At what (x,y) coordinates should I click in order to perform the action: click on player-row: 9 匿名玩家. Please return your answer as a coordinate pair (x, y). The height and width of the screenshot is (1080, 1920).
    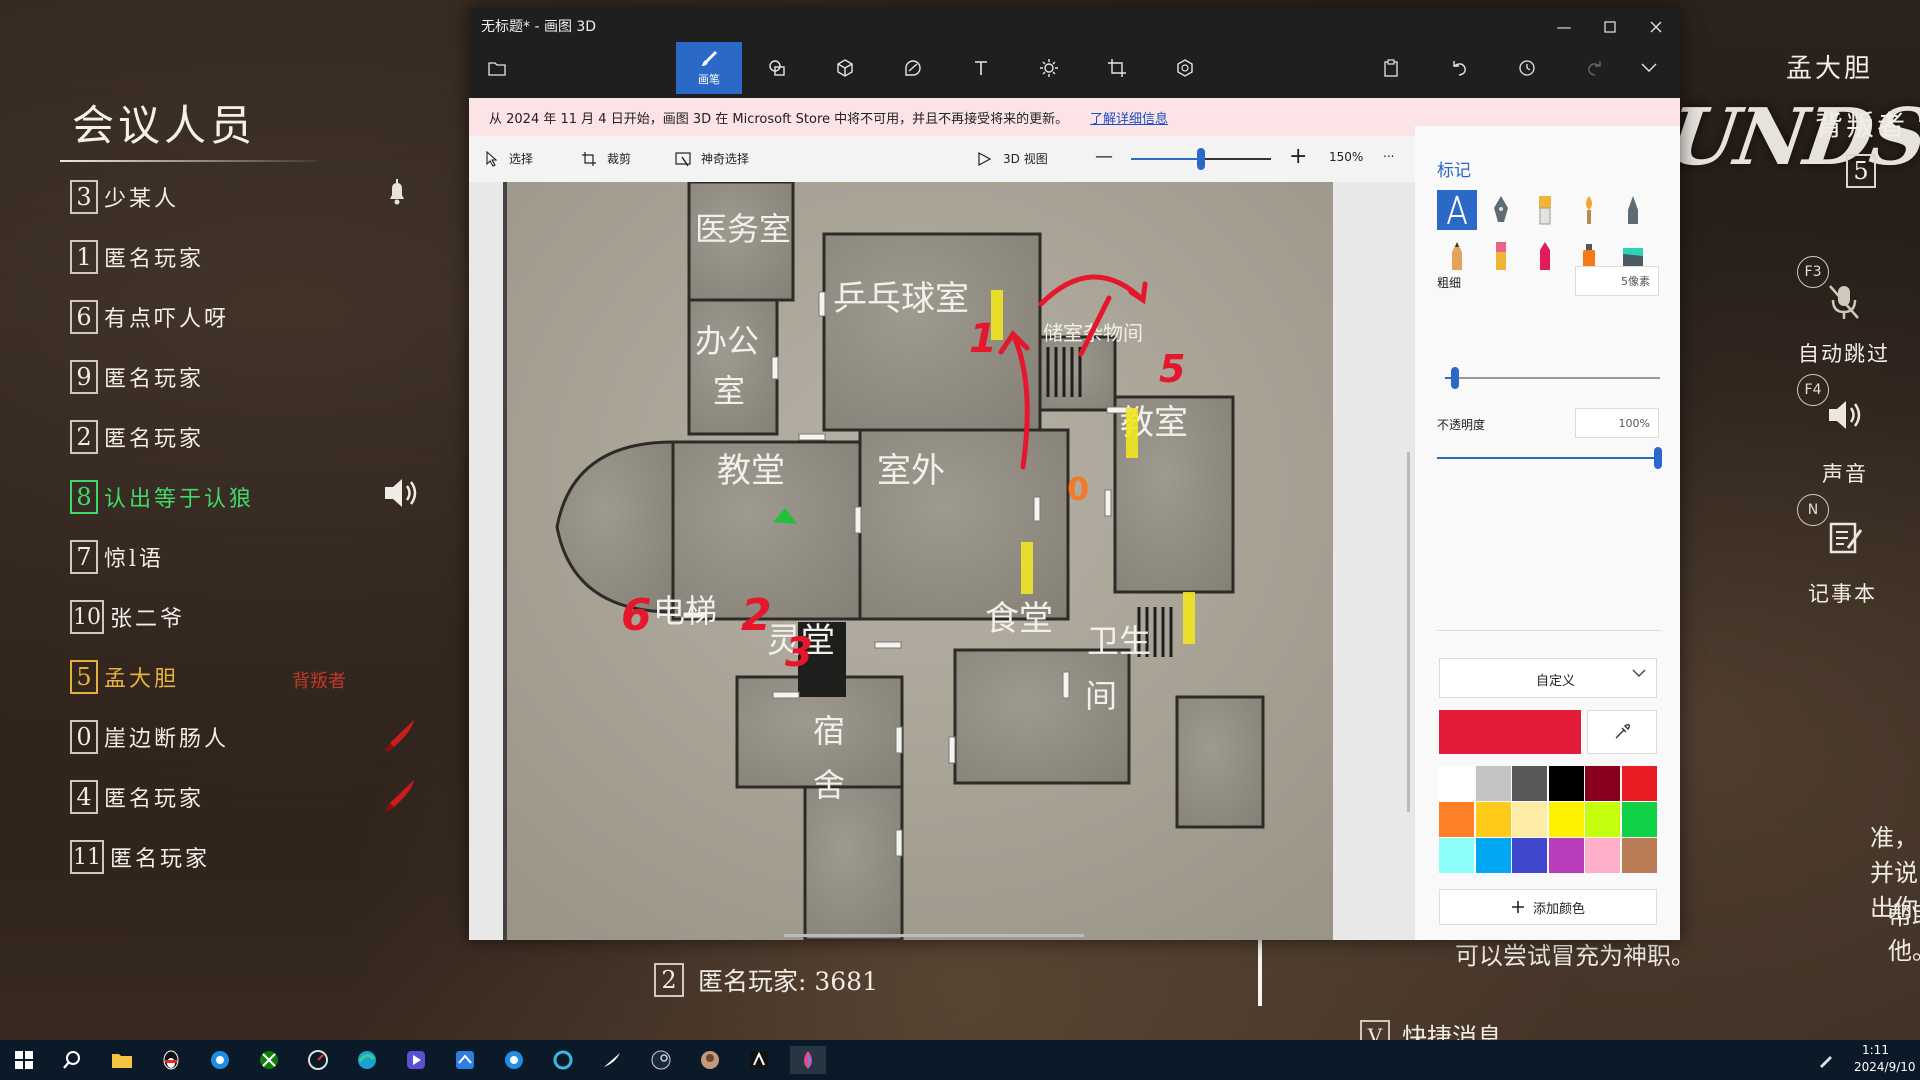
    Looking at the image, I should click on (270, 377).